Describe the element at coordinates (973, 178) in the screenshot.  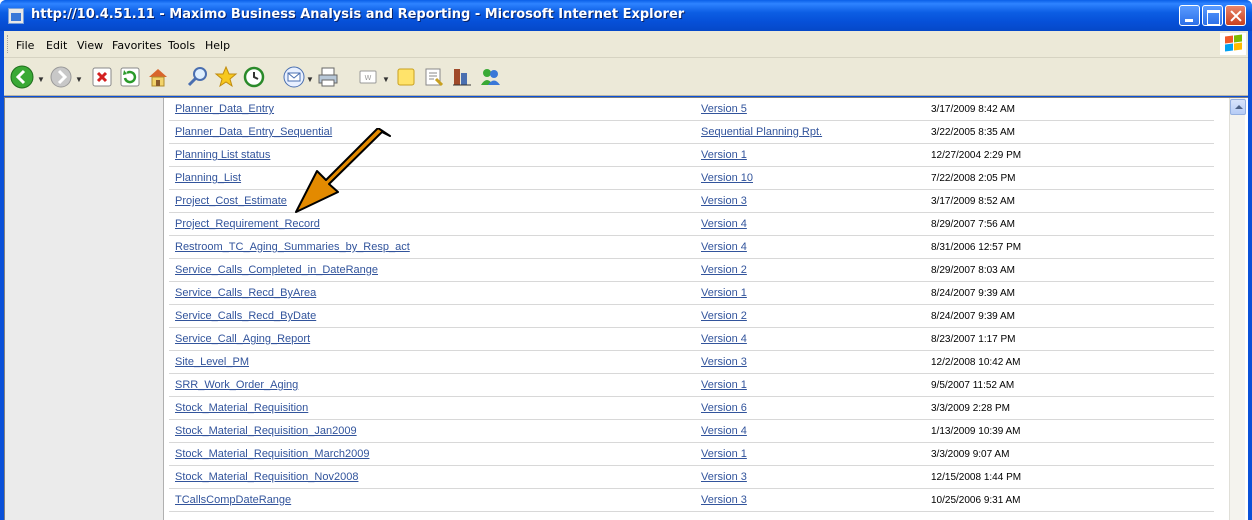
I see `report-date: 7/22/2008 2:05 PM` at that location.